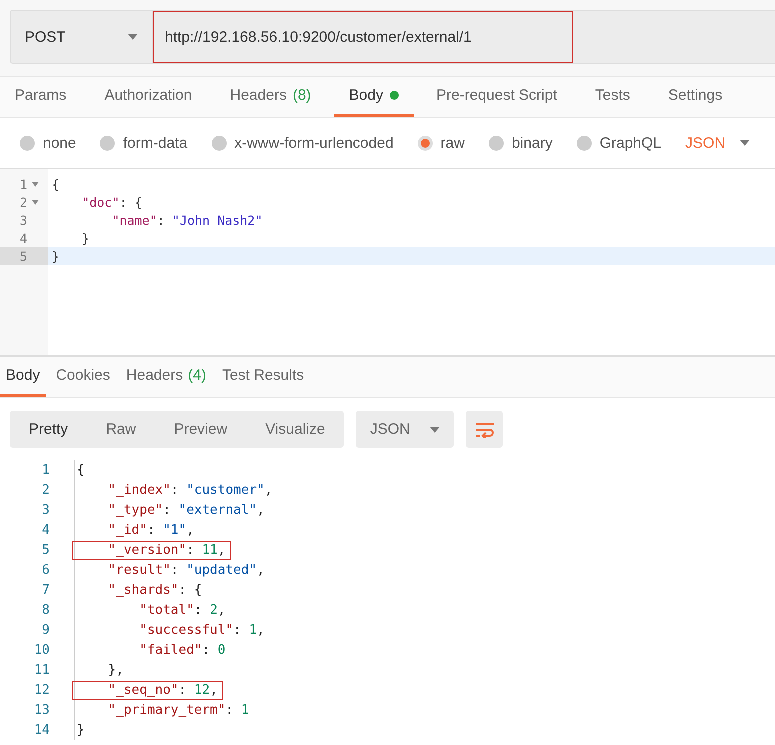  I want to click on radio-label: x-www-form-urlencoded, so click(314, 143).